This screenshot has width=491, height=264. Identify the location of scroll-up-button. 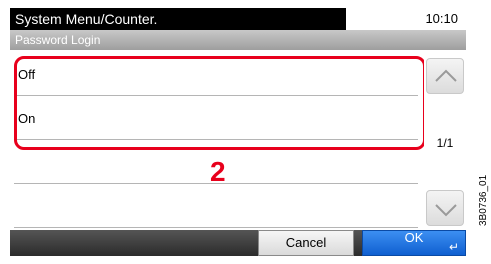
(445, 76).